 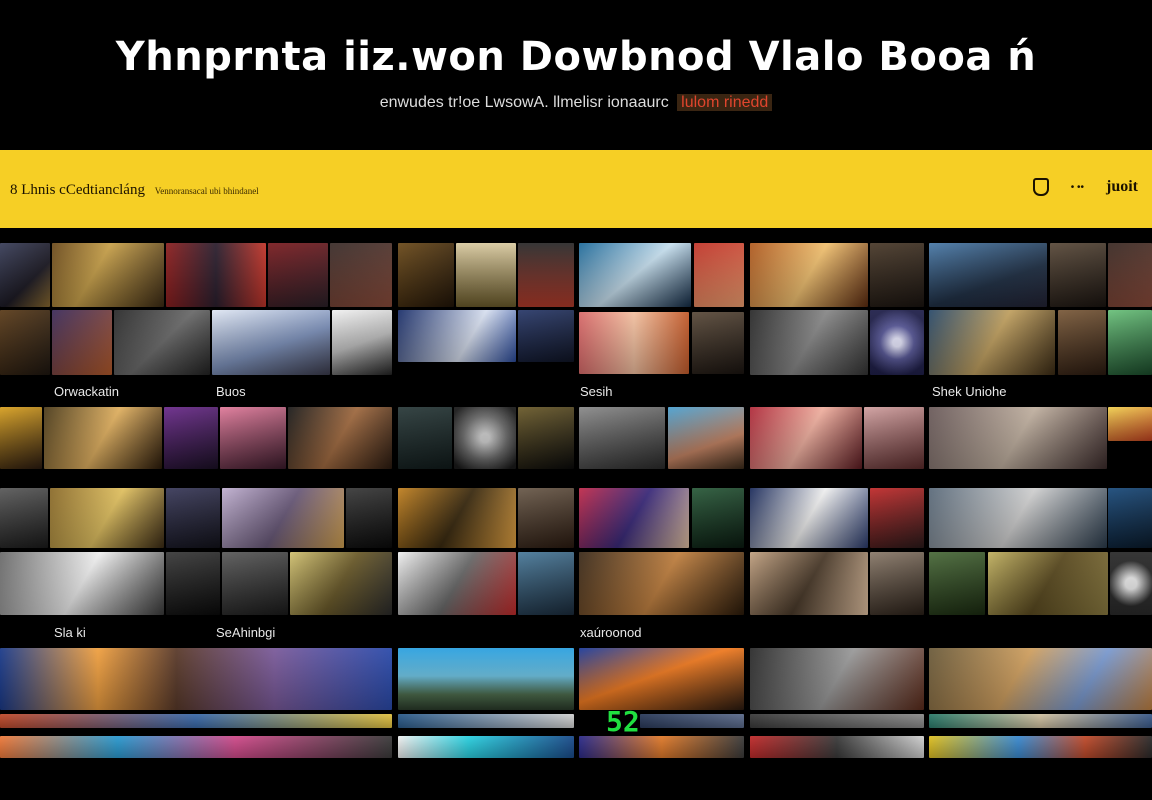 I want to click on section-label: Sla ki, so click(x=70, y=632).